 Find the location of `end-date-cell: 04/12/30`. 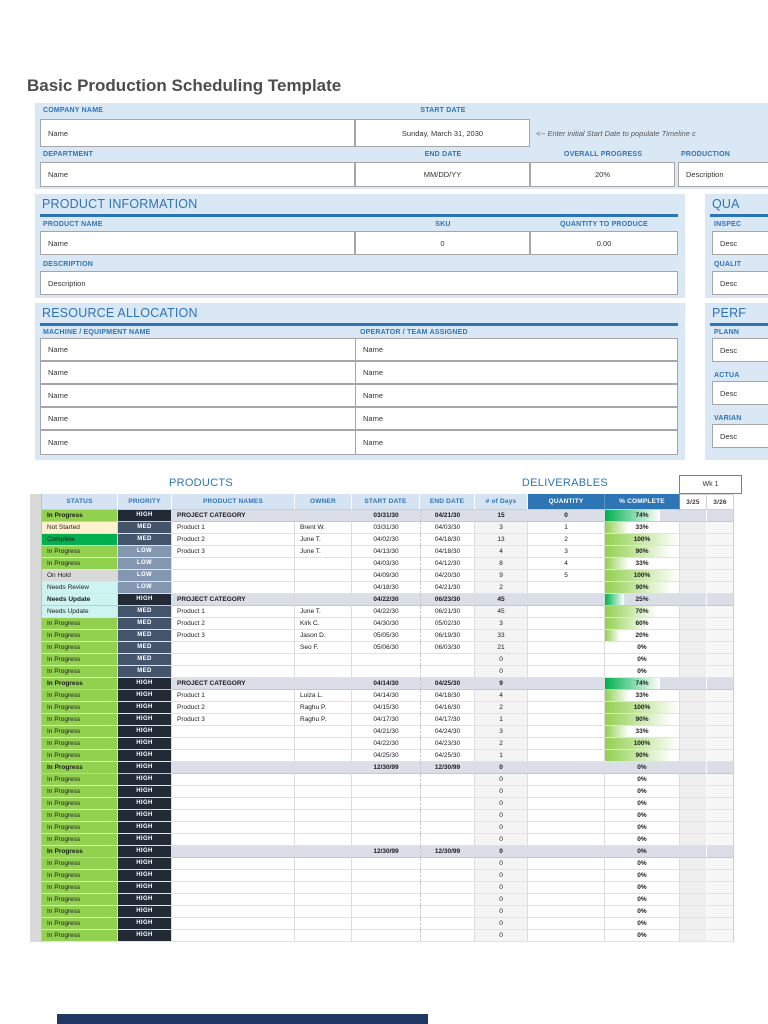

end-date-cell: 04/12/30 is located at coordinates (447, 564).